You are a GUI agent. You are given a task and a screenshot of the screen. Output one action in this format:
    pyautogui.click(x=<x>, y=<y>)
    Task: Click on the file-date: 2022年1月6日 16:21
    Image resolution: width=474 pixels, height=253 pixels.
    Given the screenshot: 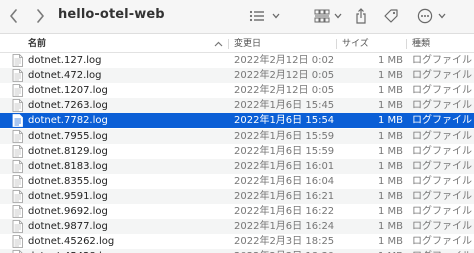 What is the action you would take?
    pyautogui.click(x=284, y=196)
    